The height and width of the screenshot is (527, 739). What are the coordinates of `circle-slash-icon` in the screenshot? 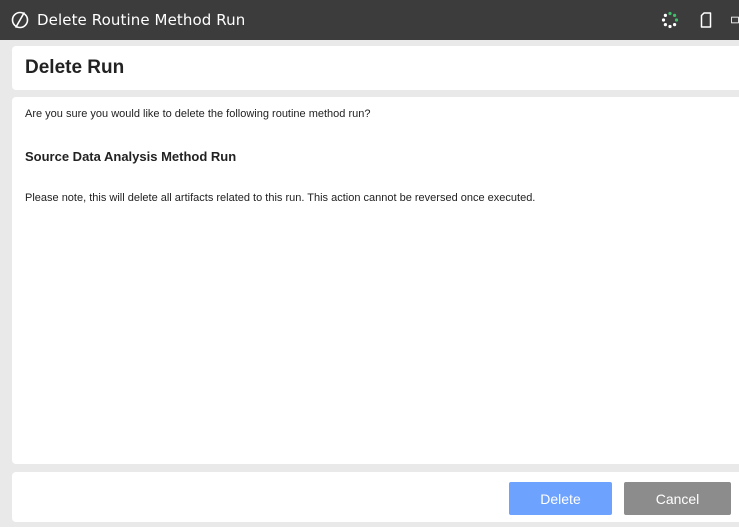 It's located at (20, 20).